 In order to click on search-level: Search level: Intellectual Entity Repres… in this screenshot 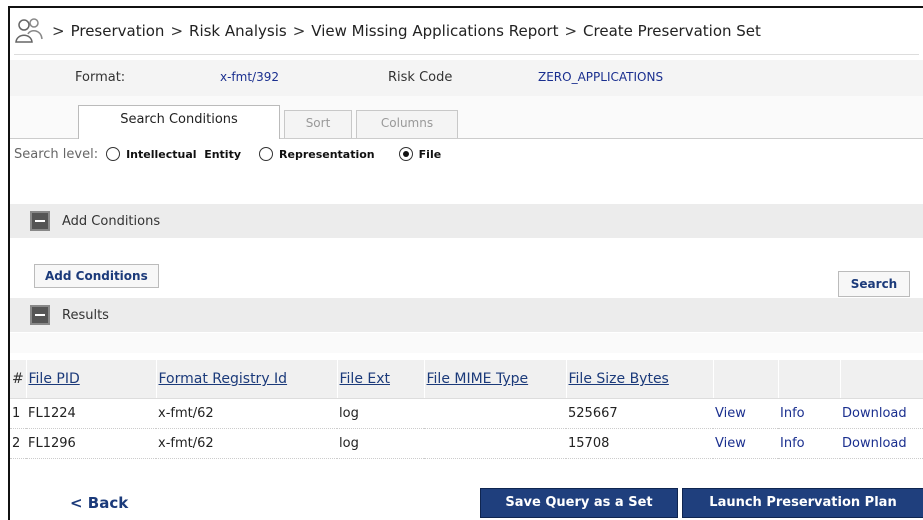, I will do `click(227, 154)`.